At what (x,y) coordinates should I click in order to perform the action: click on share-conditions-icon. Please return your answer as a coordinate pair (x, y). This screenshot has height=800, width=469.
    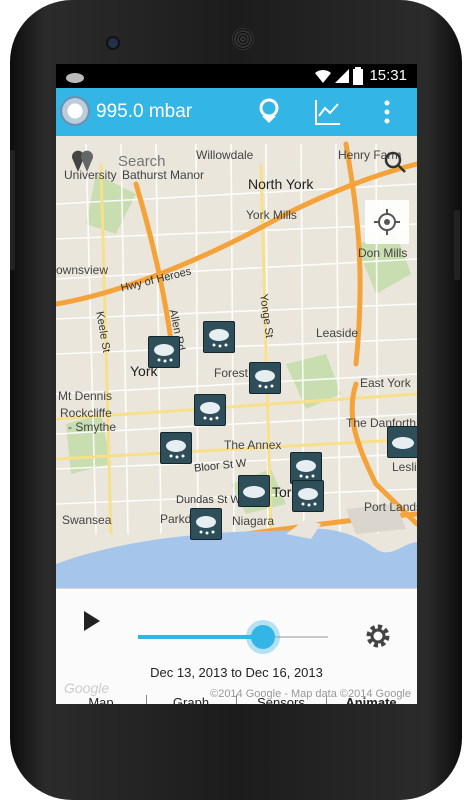
    Looking at the image, I should click on (270, 112).